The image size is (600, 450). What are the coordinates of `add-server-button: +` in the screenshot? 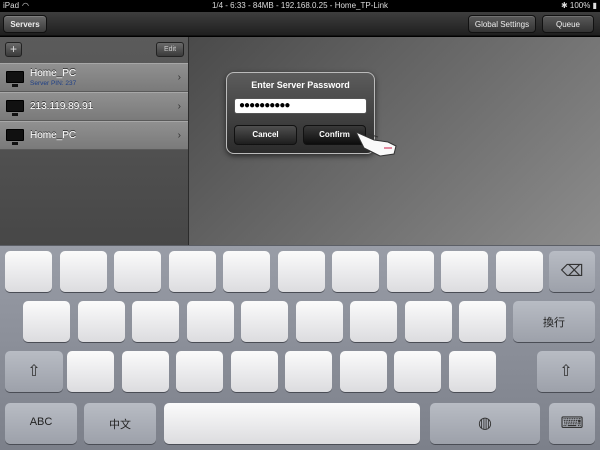 It's located at (13, 49).